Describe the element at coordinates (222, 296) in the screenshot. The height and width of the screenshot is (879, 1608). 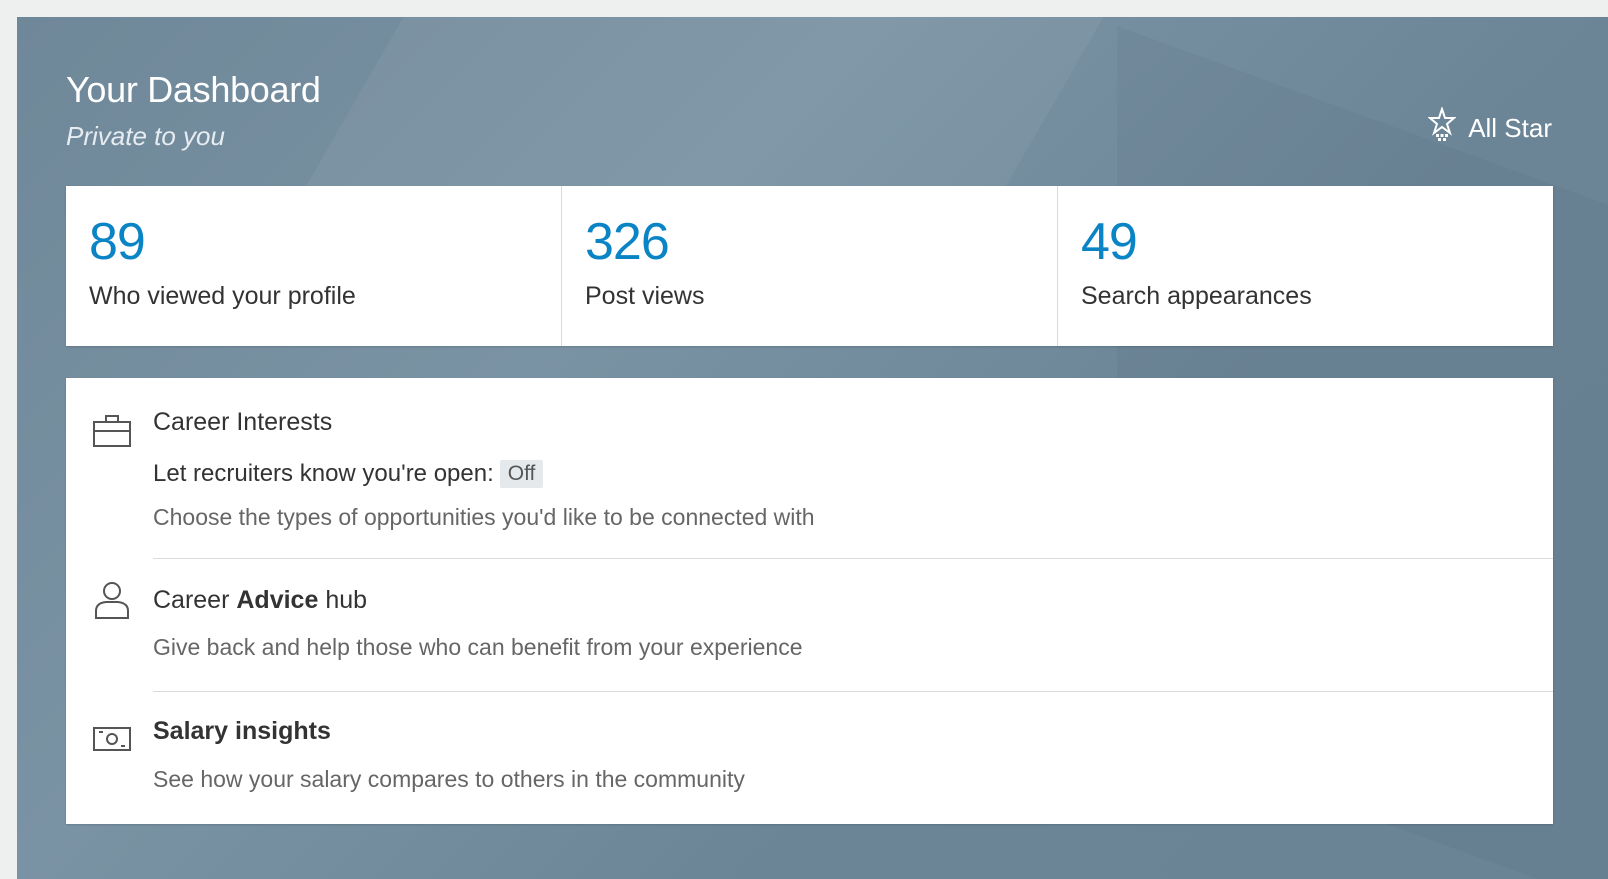
I see `stat-label: Who viewed your profile` at that location.